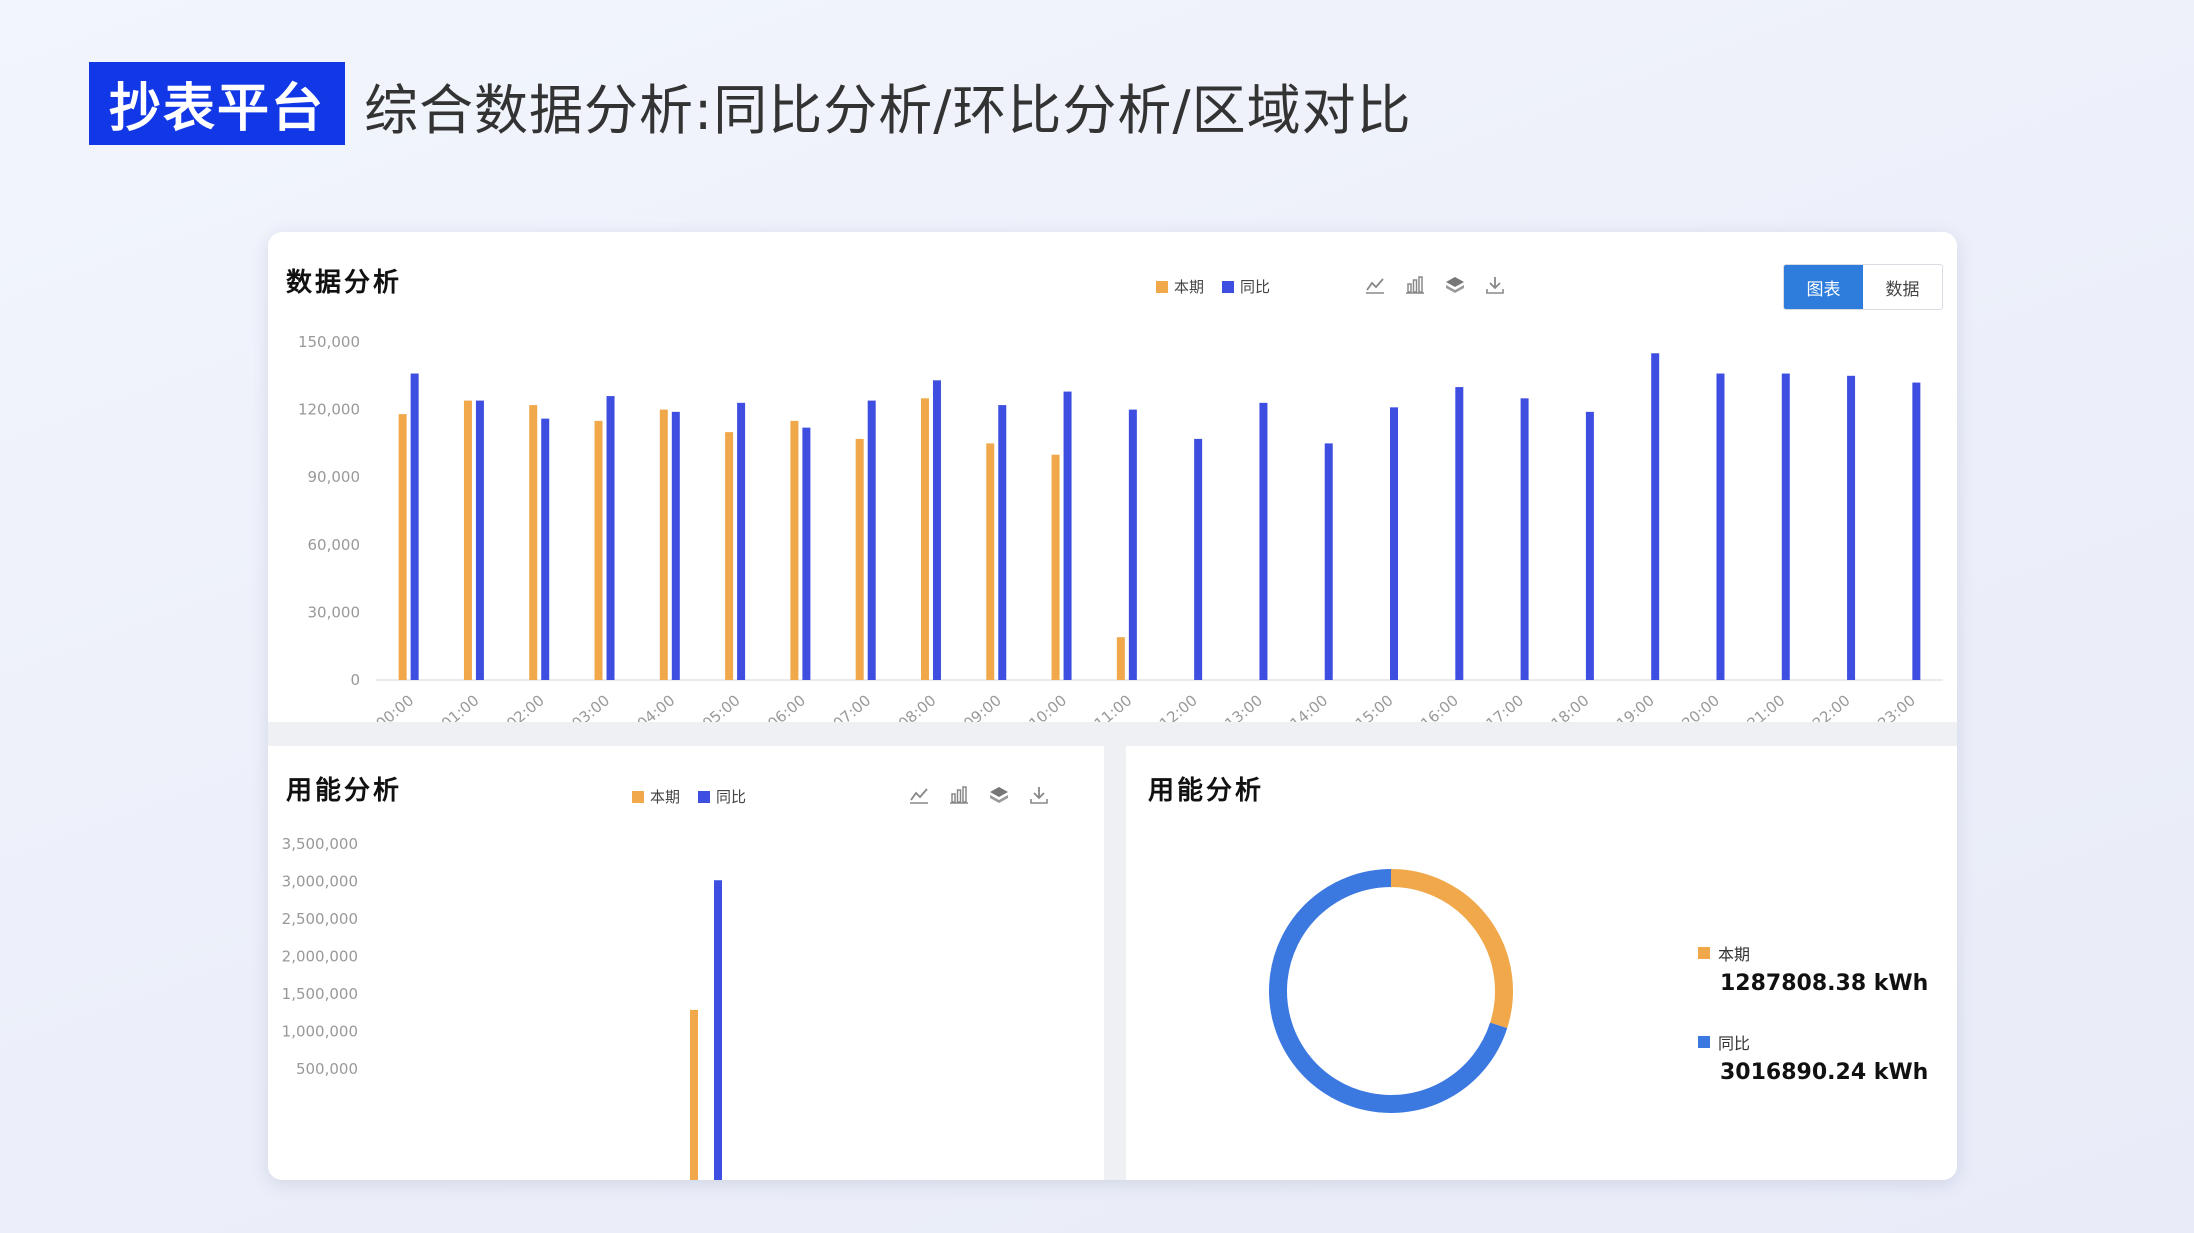 This screenshot has height=1233, width=2194. What do you see at coordinates (917, 706) in the screenshot?
I see `x-tick-label: 08:00` at bounding box center [917, 706].